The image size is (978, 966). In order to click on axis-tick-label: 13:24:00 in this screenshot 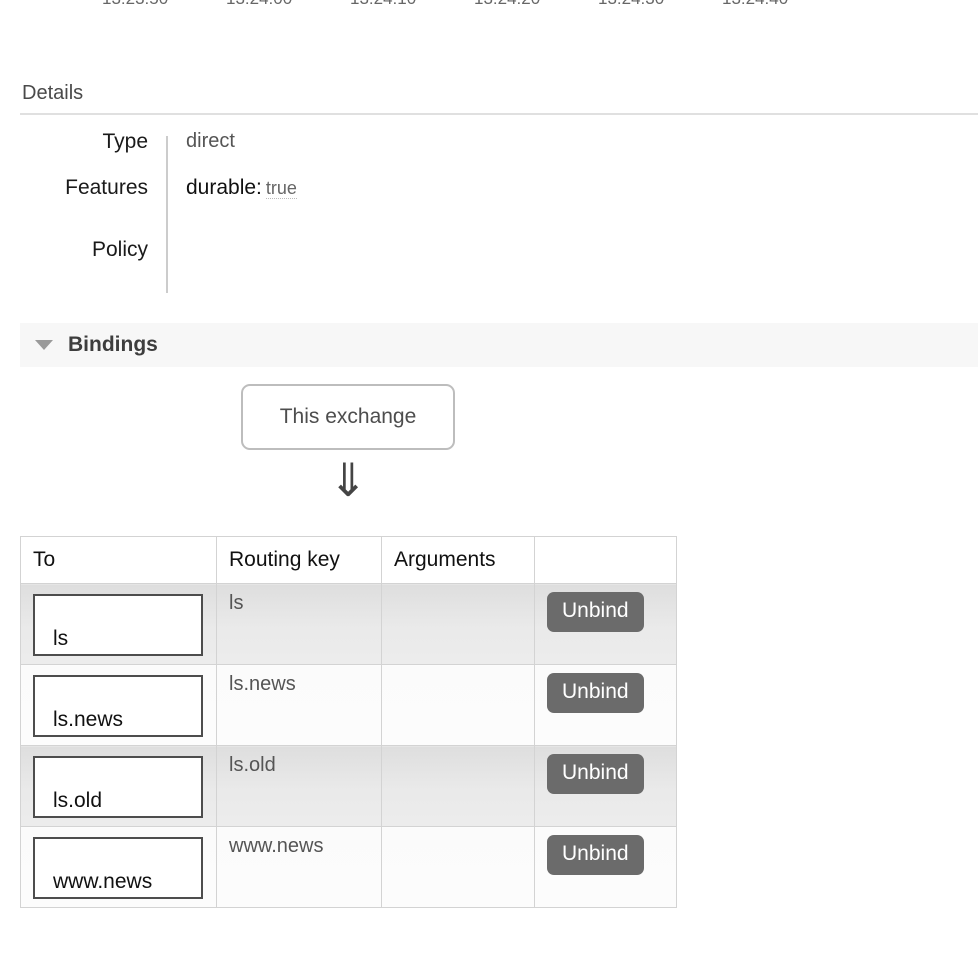, I will do `click(259, 4)`.